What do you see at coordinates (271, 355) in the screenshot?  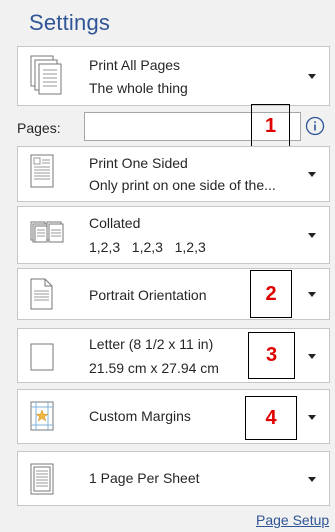 I see `callout-3: 3` at bounding box center [271, 355].